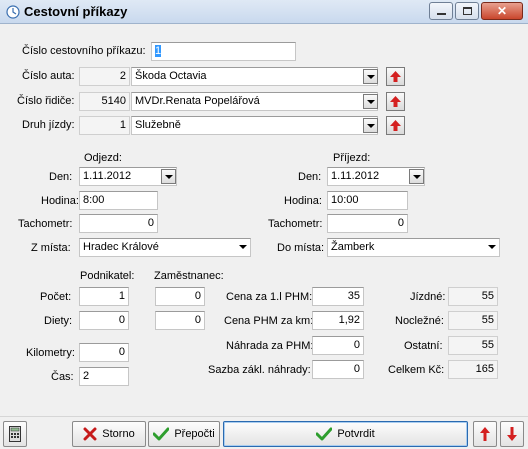 This screenshot has width=528, height=449. I want to click on fuel-comp-input: 0, so click(338, 345).